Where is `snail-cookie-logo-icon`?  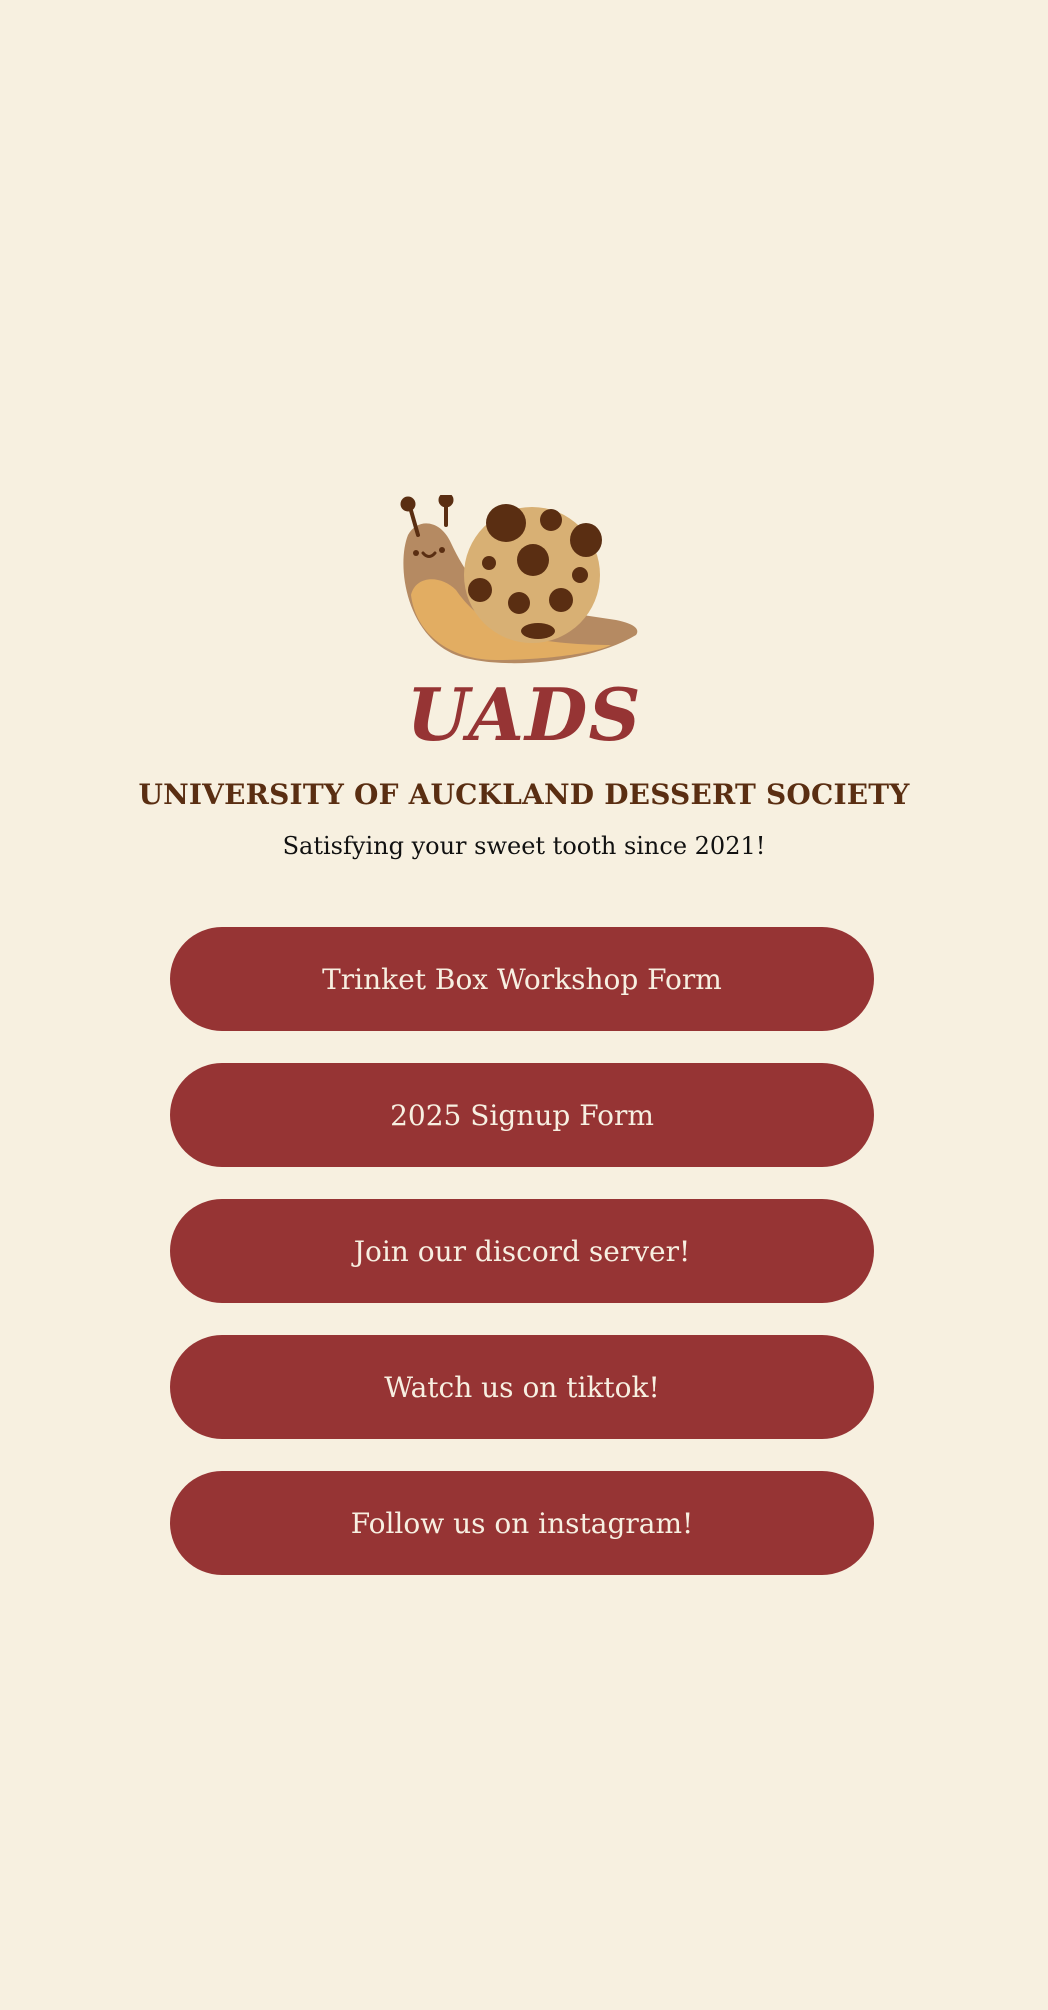
snail-cookie-logo-icon is located at coordinates (519, 579).